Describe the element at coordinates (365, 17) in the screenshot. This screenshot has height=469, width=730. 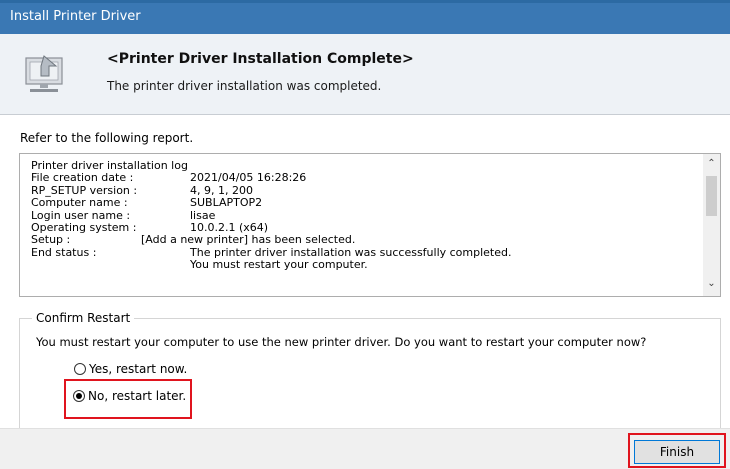
I see `title-bar: Install Printer Driver` at that location.